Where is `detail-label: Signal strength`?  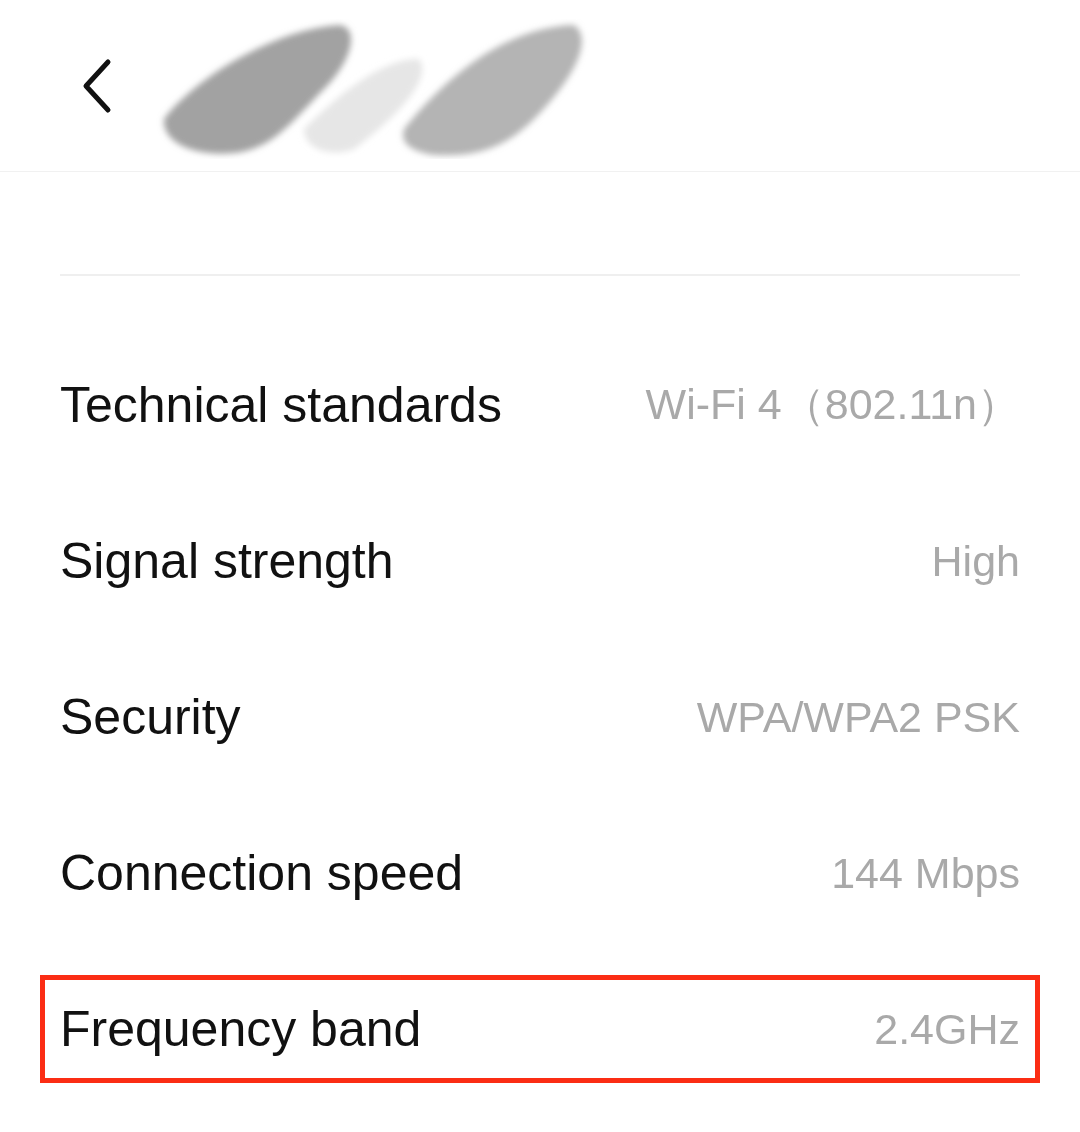
detail-label: Signal strength is located at coordinates (227, 561).